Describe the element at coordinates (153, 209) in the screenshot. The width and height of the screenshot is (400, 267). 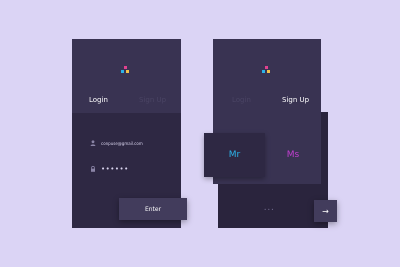
I see `enter-button: Enter` at that location.